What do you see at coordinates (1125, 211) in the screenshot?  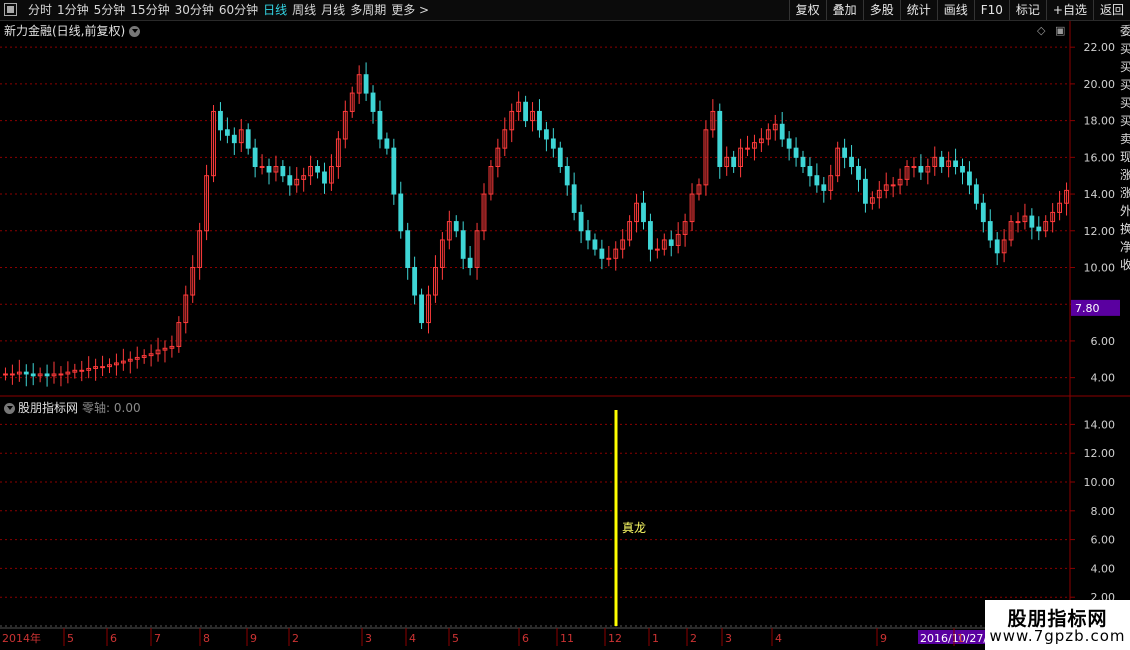 I see `side-strip-char: 外` at bounding box center [1125, 211].